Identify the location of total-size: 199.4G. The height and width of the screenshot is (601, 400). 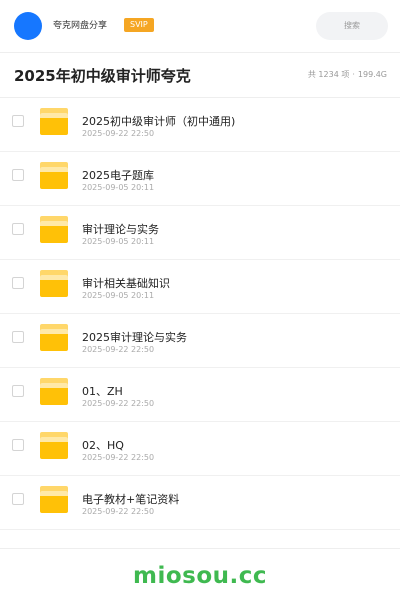
(372, 74).